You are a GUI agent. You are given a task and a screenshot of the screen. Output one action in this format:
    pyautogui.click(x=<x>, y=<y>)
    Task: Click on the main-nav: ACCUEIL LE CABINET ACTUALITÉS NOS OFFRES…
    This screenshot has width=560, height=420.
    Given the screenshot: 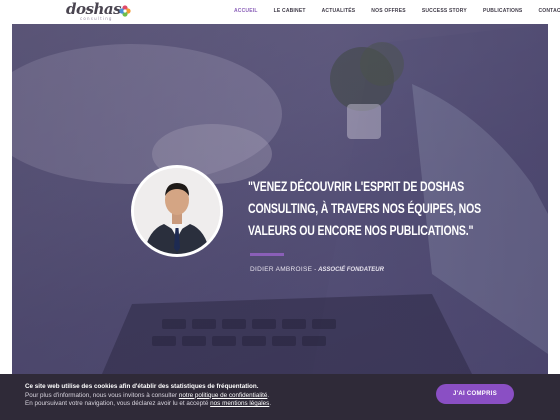 What is the action you would take?
    pyautogui.click(x=393, y=12)
    